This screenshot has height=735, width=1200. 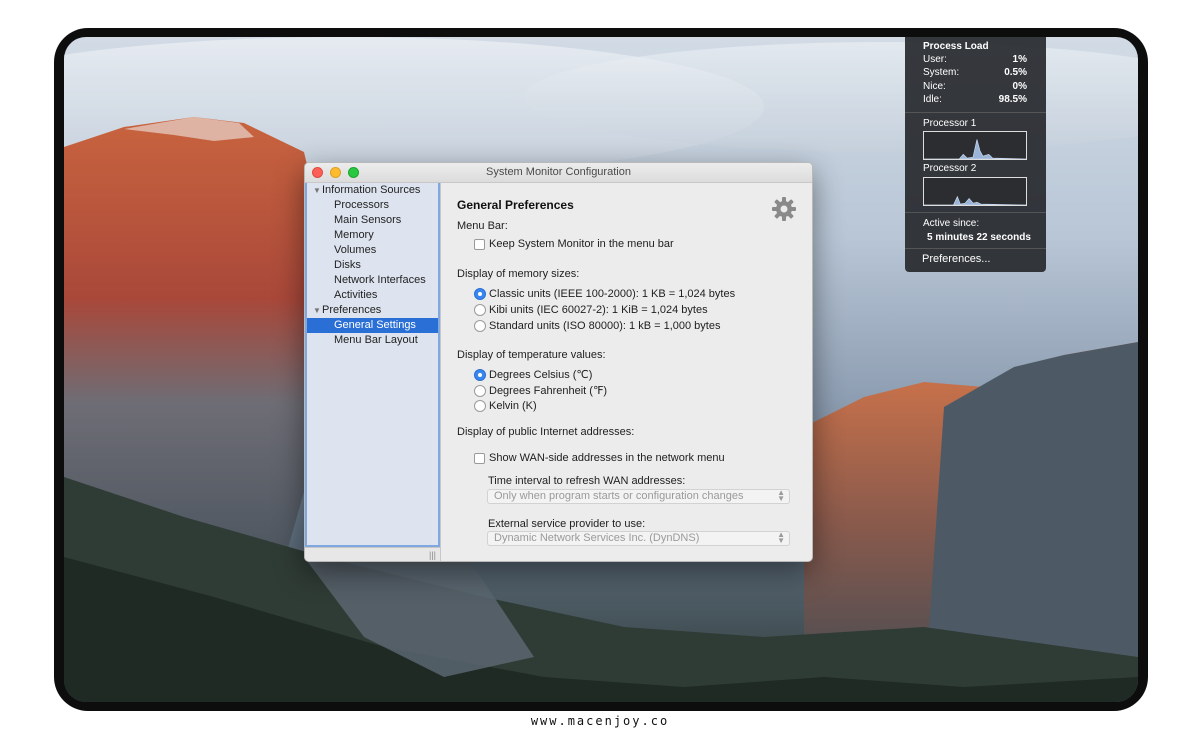 I want to click on celsius-radio: Degrees Celsius (℃), so click(x=533, y=374).